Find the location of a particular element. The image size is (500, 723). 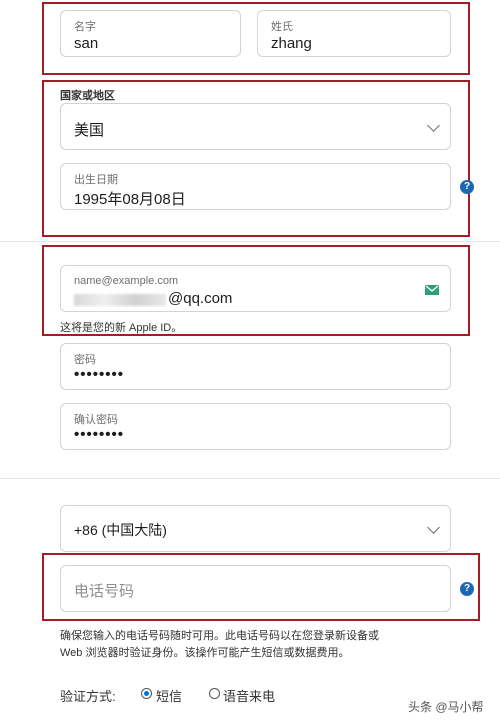

birthday-value: 1995年08月08日 is located at coordinates (130, 199).